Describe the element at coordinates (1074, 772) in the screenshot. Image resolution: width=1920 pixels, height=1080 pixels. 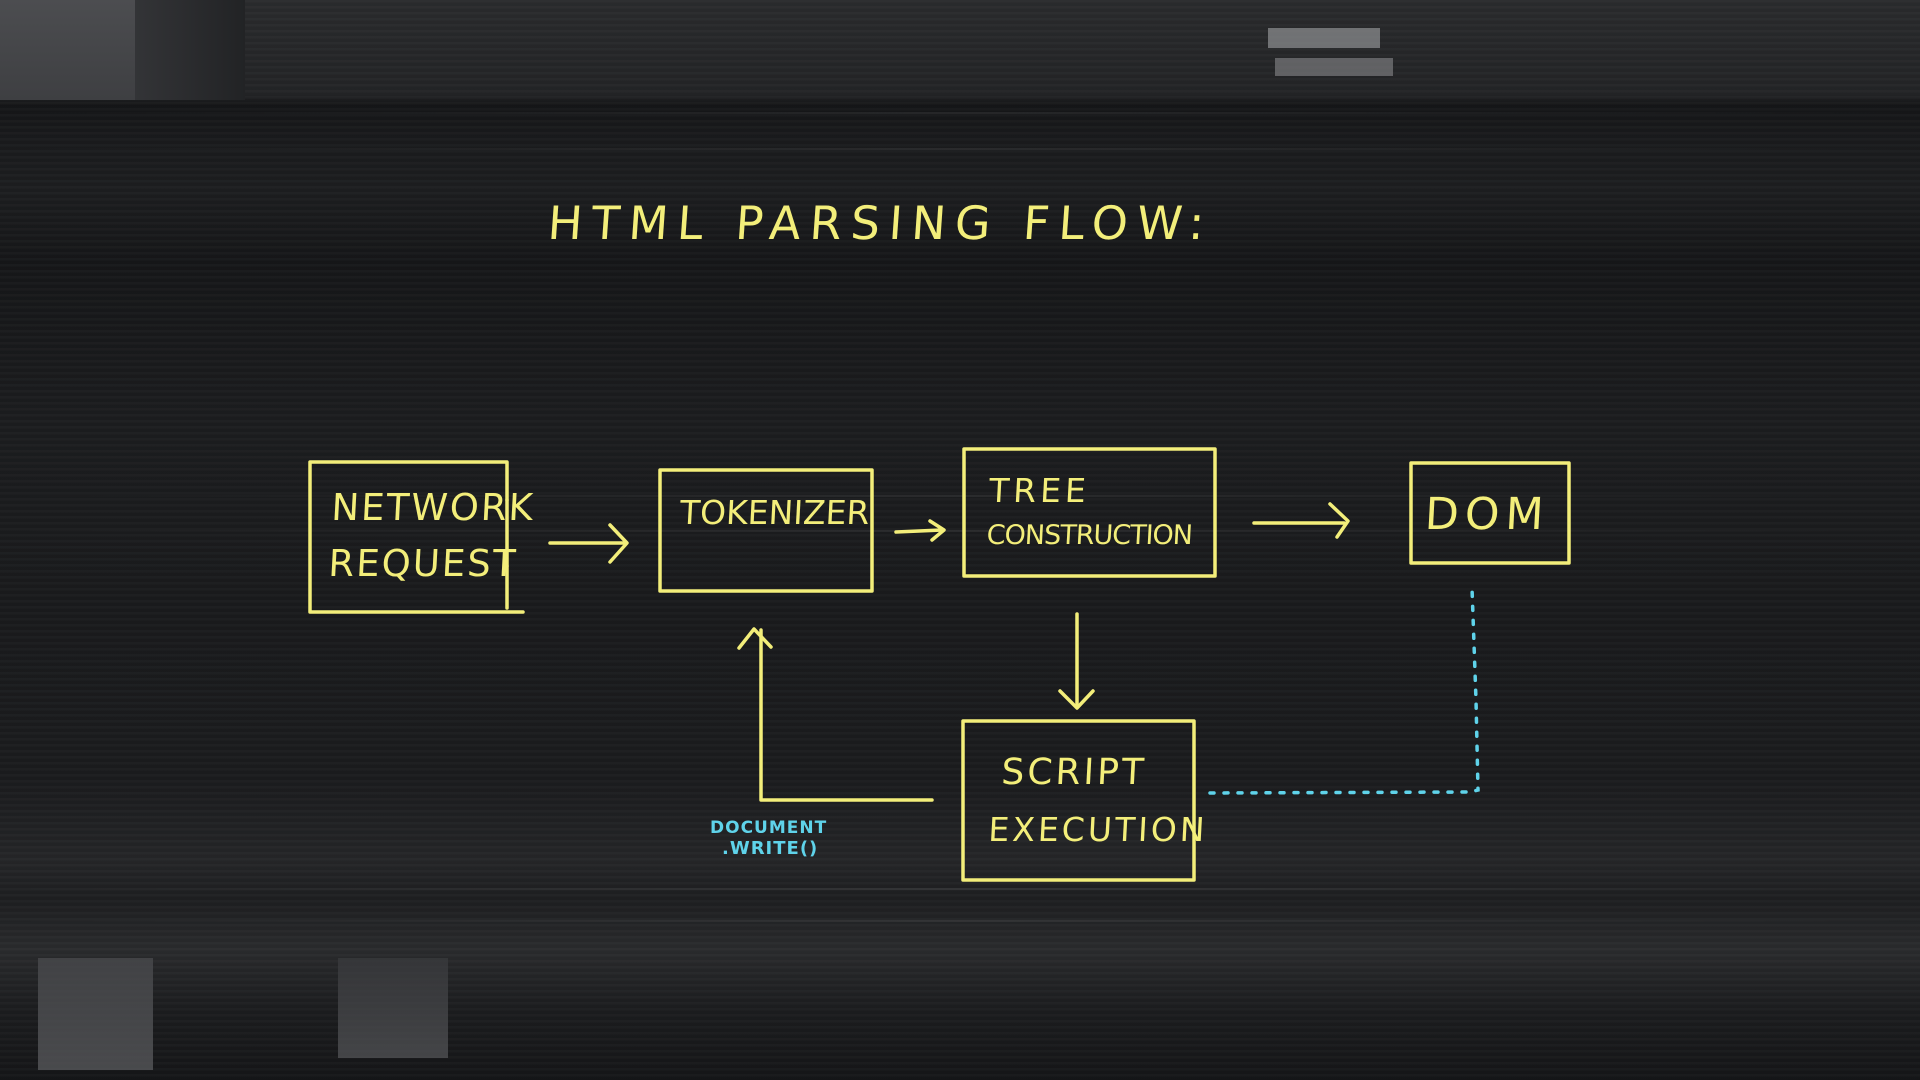
I see `node-label-line: SCRIPT` at that location.